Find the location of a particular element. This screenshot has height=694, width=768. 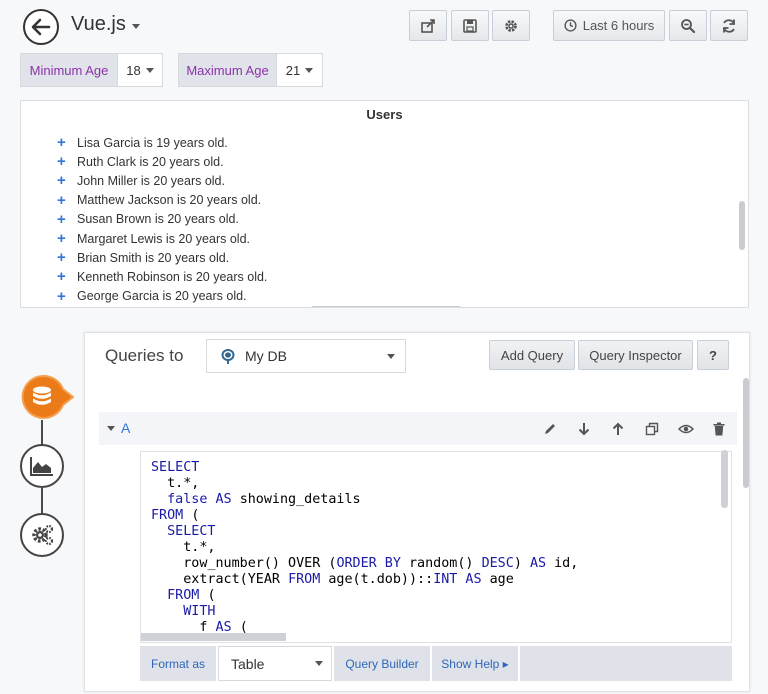

list-item: + George Garcia is 20 years old. is located at coordinates (162, 296).